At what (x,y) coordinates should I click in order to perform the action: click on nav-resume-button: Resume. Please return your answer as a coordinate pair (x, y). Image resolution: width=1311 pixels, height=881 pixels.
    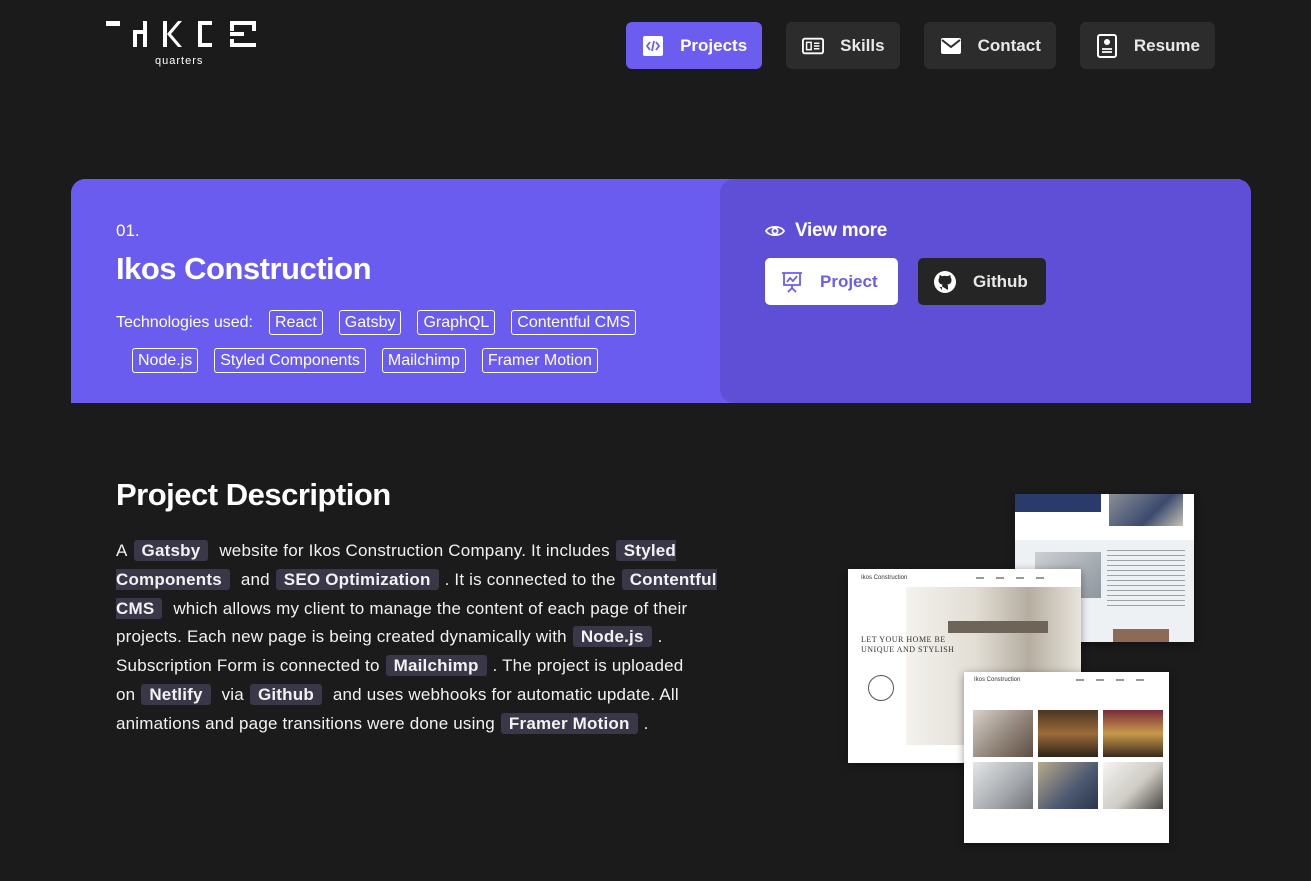
    Looking at the image, I should click on (1147, 45).